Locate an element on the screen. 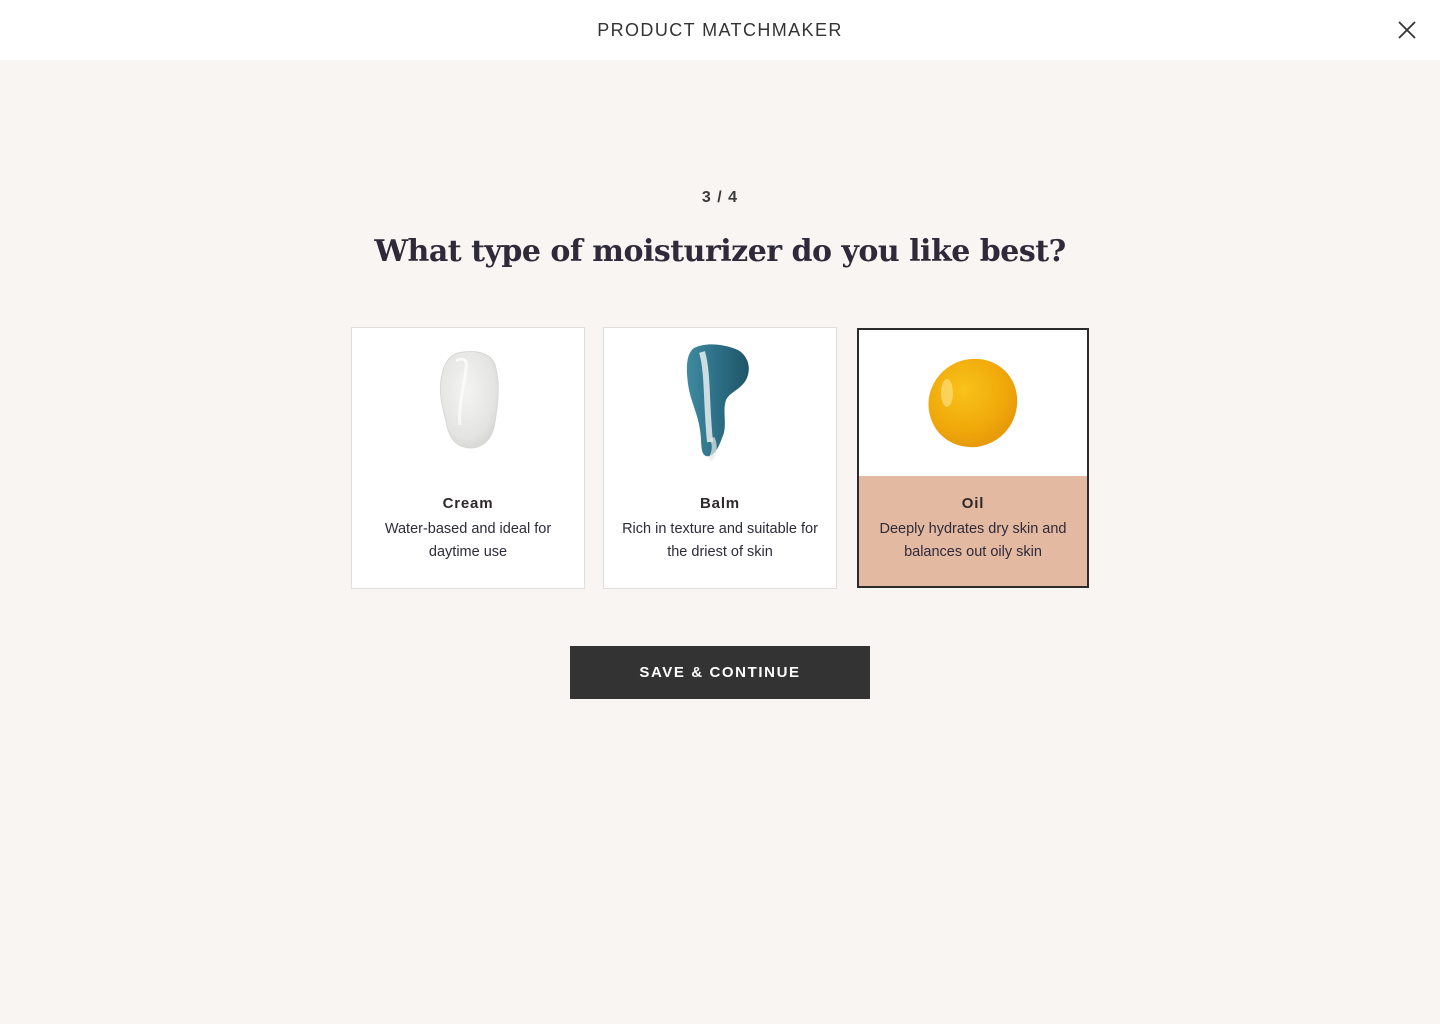 The width and height of the screenshot is (1440, 1024). option-description: Water-based and ideal for daytime use is located at coordinates (468, 540).